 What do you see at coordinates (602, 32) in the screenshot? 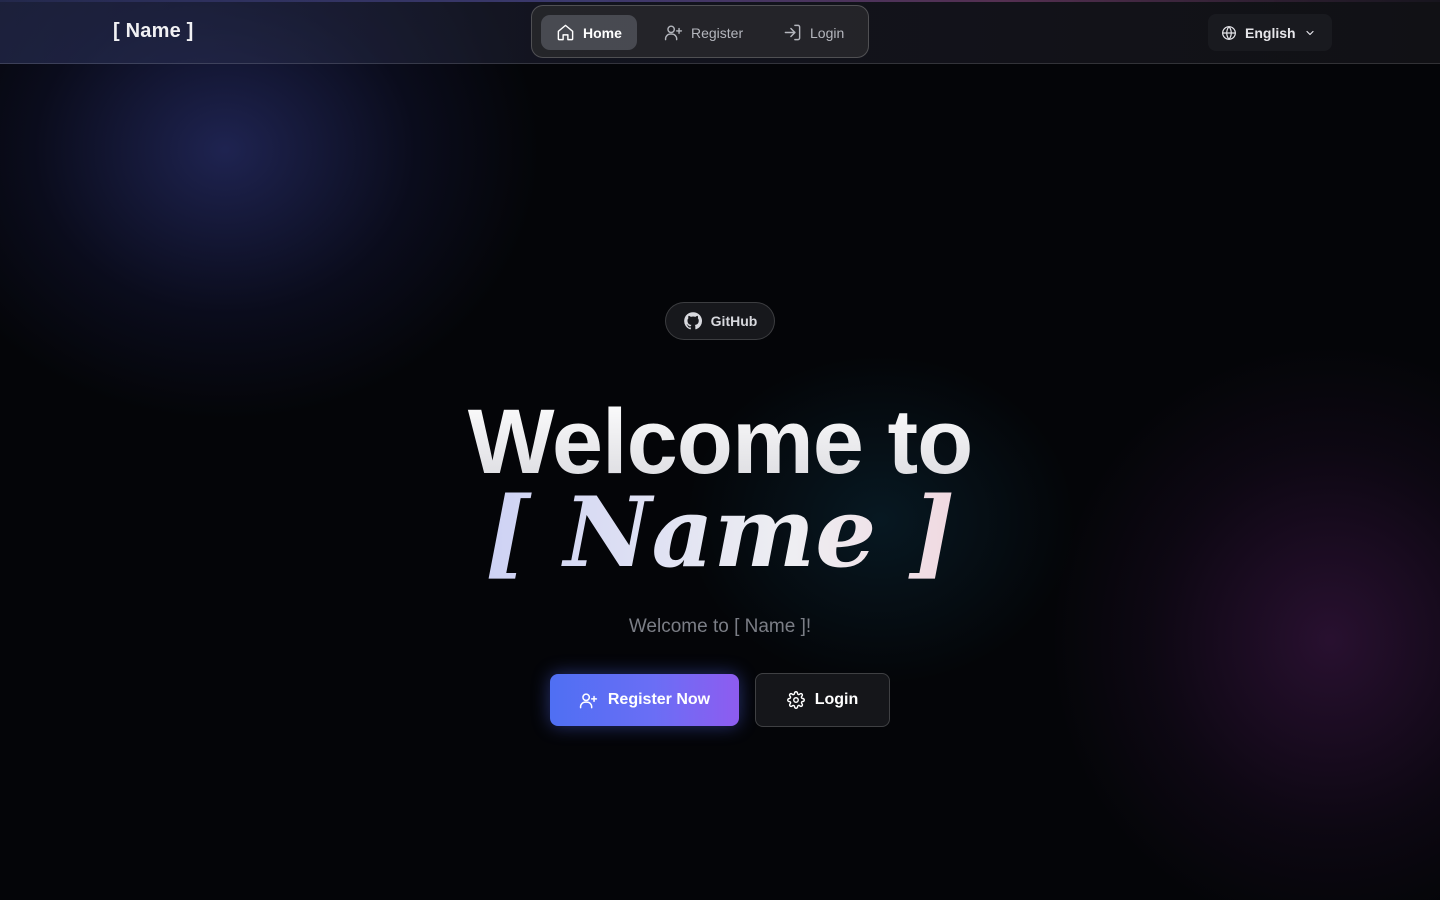
I see `nav-home-label: Home` at bounding box center [602, 32].